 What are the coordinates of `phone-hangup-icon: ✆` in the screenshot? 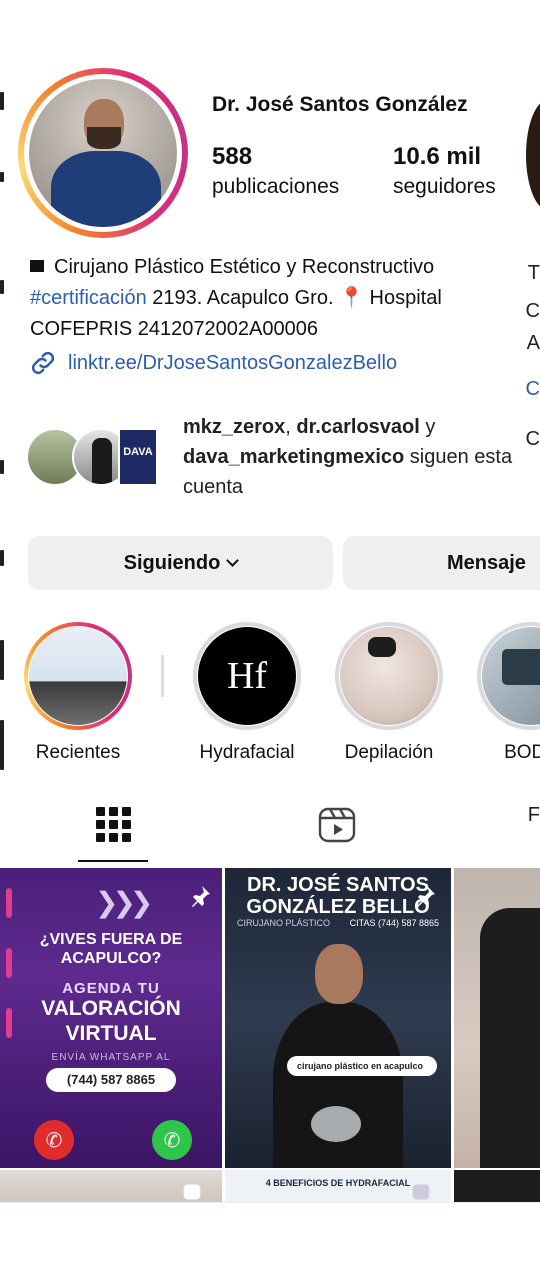 It's located at (54, 1140).